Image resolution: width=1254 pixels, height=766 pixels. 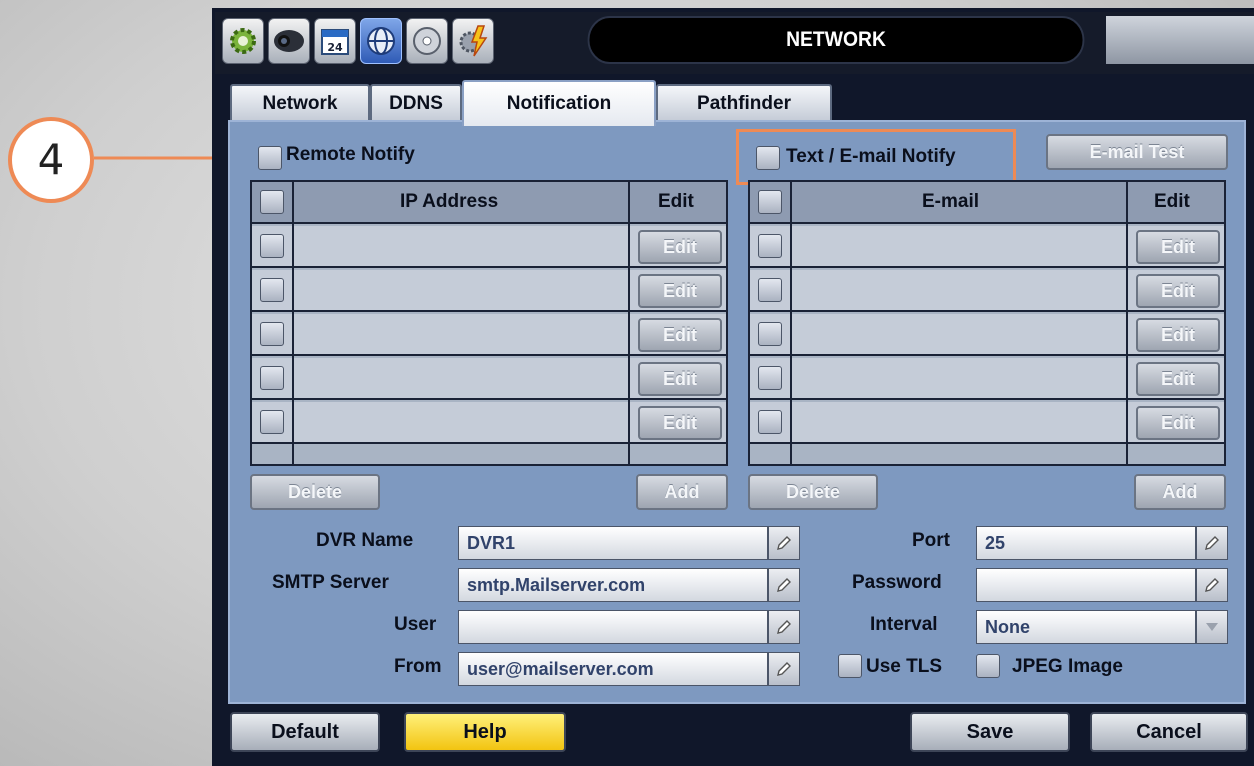 What do you see at coordinates (988, 666) in the screenshot?
I see `jpeg-image-checkbox` at bounding box center [988, 666].